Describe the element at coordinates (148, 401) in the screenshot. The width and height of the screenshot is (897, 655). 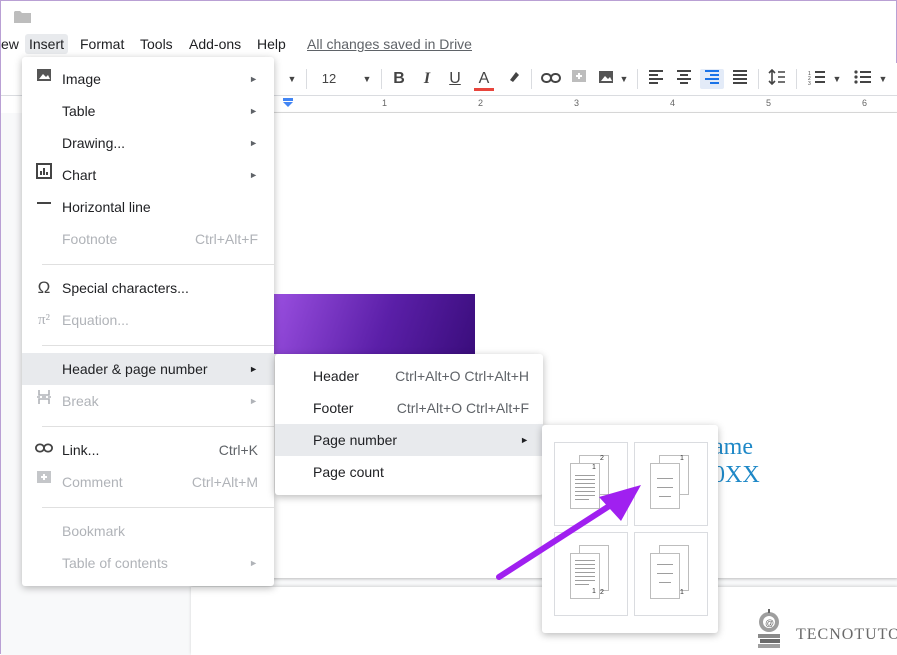
I see `menu-item-break: Break ►` at that location.